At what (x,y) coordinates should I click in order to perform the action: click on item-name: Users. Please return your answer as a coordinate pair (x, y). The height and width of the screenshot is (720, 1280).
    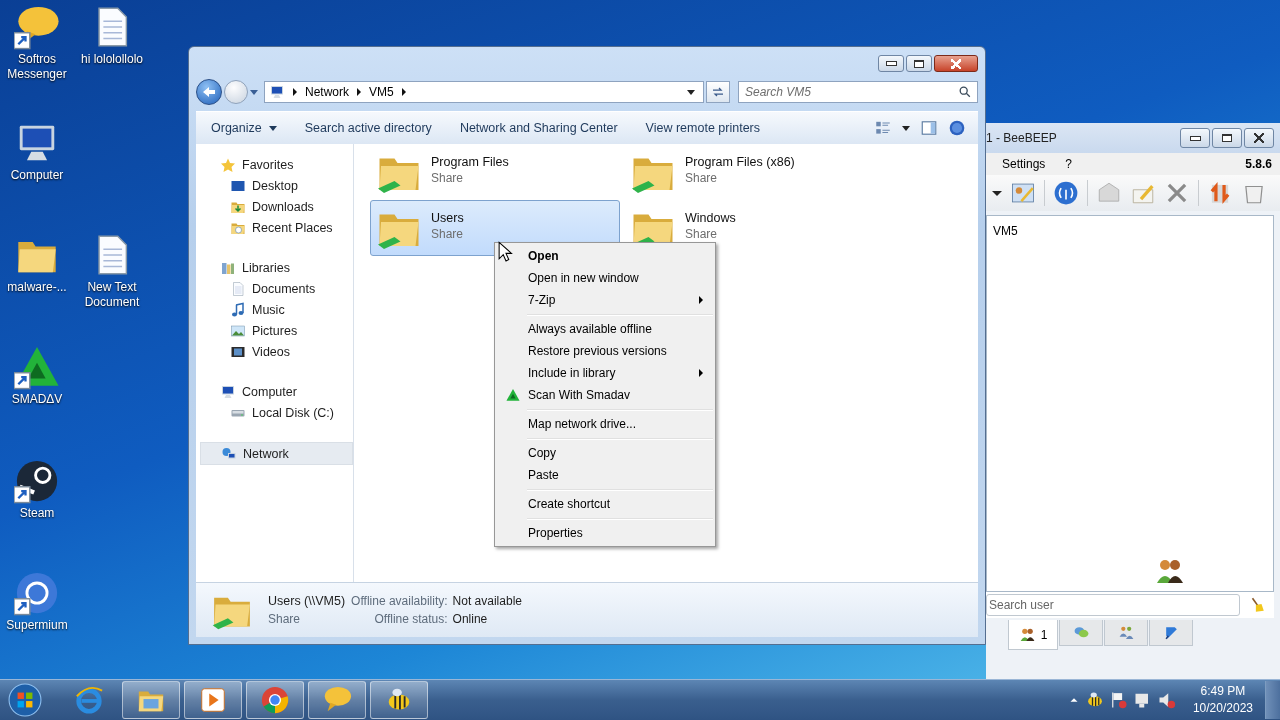
    Looking at the image, I should click on (447, 218).